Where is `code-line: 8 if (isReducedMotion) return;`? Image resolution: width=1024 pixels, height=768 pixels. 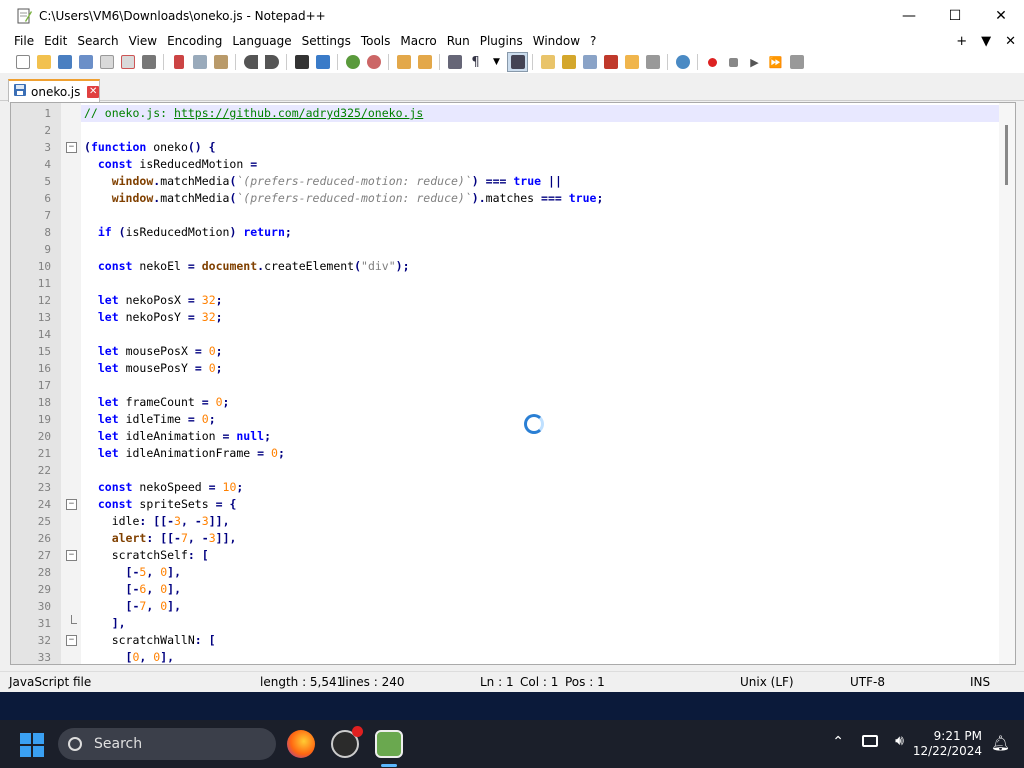
code-line: 8 if (isReducedMotion) return; is located at coordinates (521, 232).